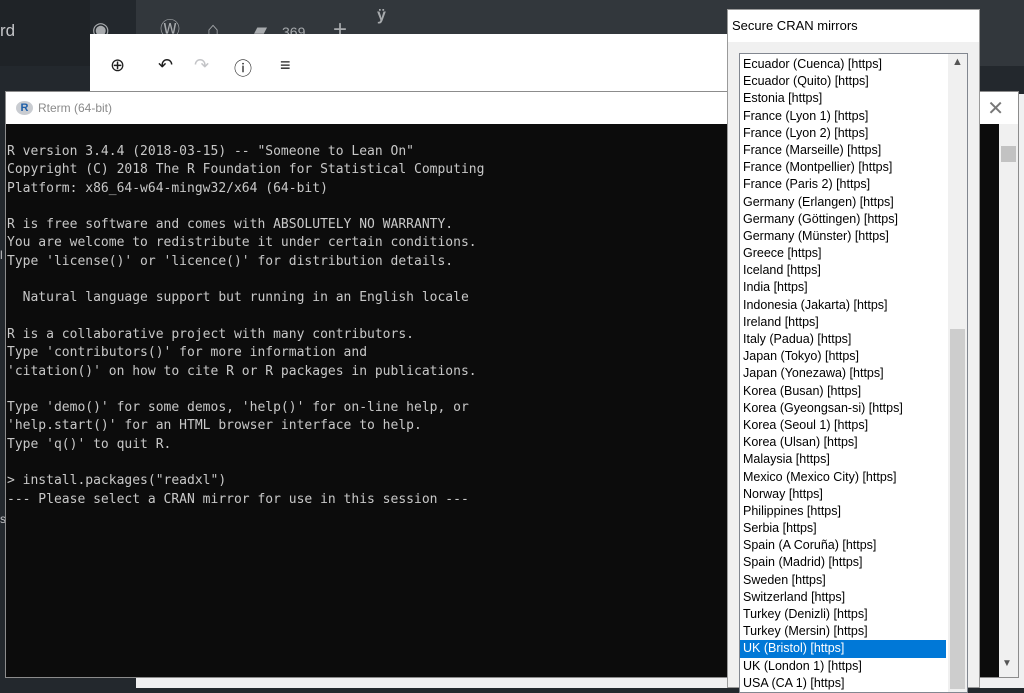 This screenshot has width=1024, height=693. I want to click on undo-icon: ↶, so click(165, 65).